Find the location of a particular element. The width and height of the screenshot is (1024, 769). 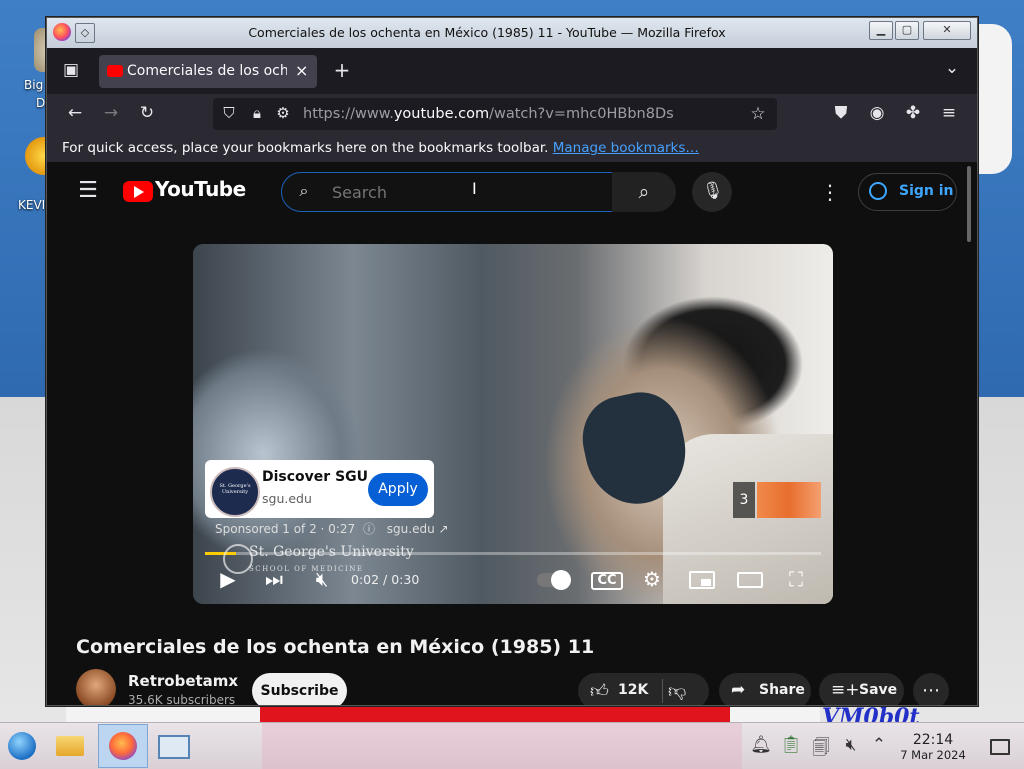

bookmark-star-icon: ☆ is located at coordinates (758, 114).